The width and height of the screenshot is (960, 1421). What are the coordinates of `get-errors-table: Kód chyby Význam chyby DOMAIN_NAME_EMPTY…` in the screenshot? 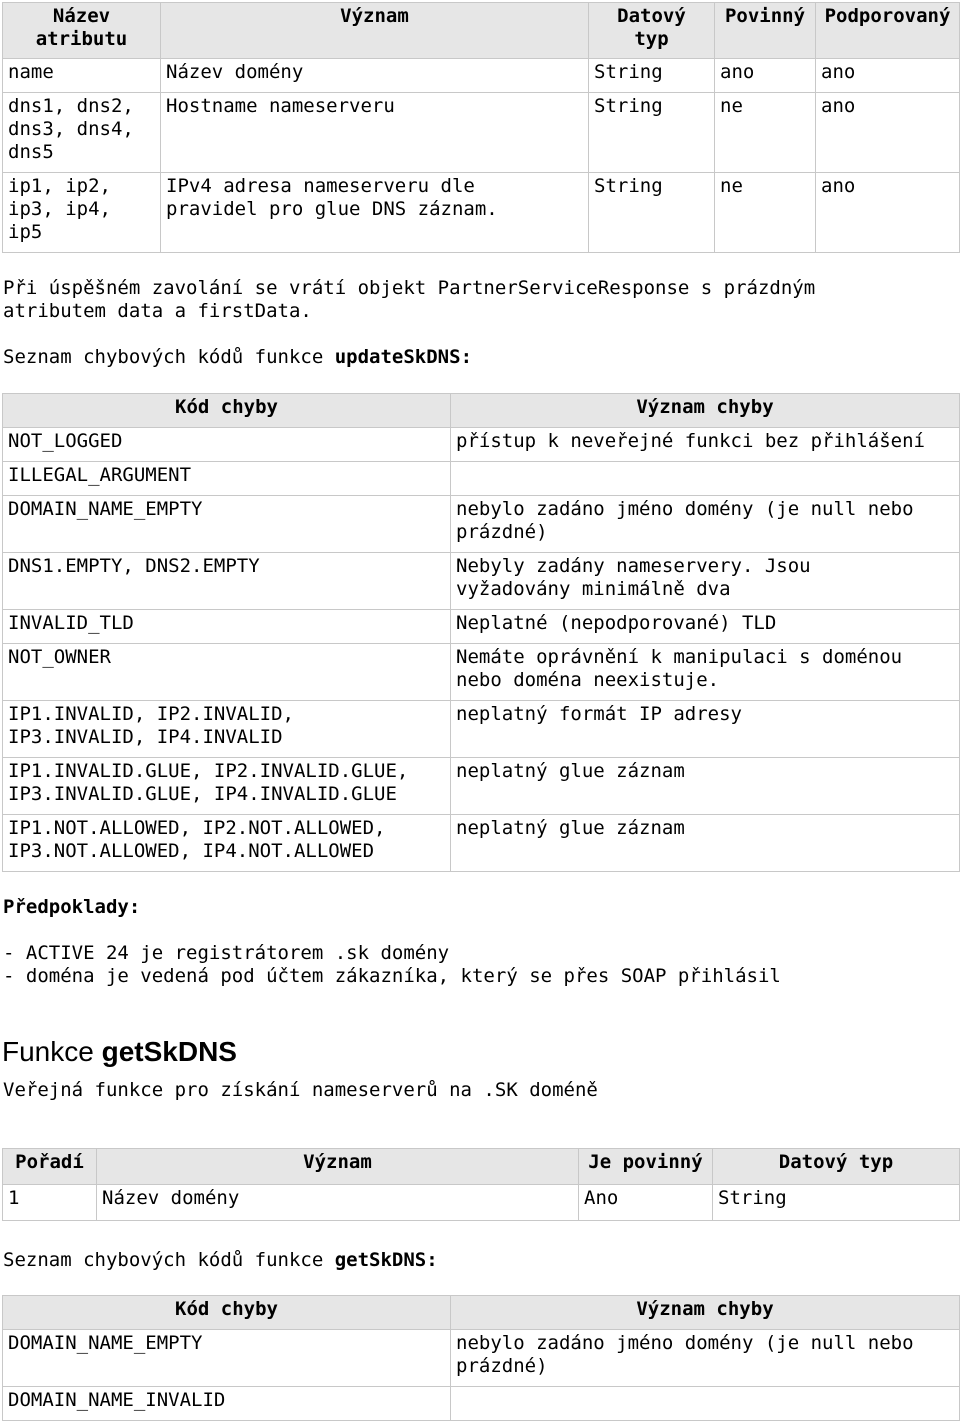 It's located at (481, 1358).